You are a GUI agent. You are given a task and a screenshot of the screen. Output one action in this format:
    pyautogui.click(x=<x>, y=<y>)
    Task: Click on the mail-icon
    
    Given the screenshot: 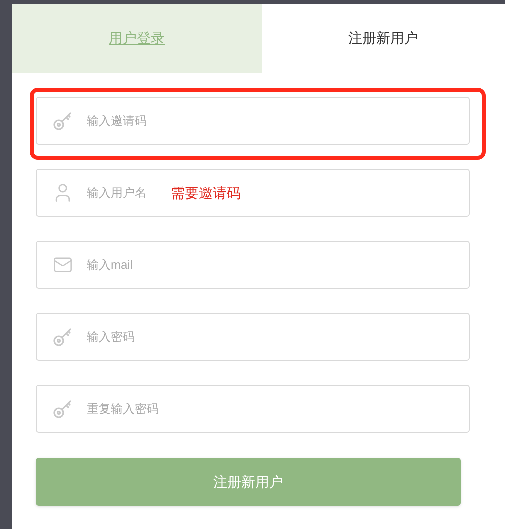 What is the action you would take?
    pyautogui.click(x=63, y=265)
    